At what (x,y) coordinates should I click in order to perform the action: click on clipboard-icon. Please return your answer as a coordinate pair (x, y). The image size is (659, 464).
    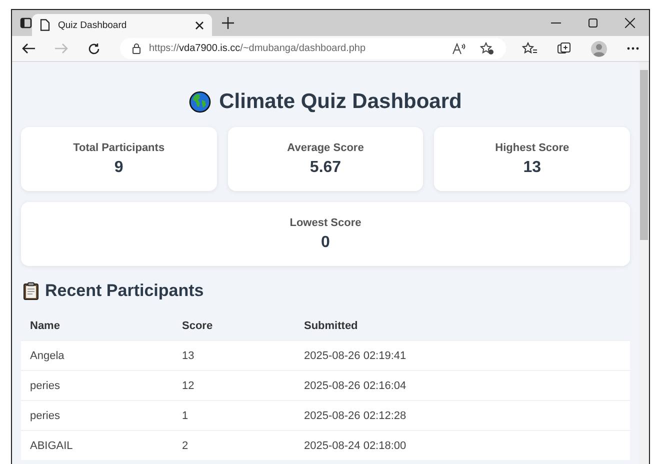
    Looking at the image, I should click on (31, 291).